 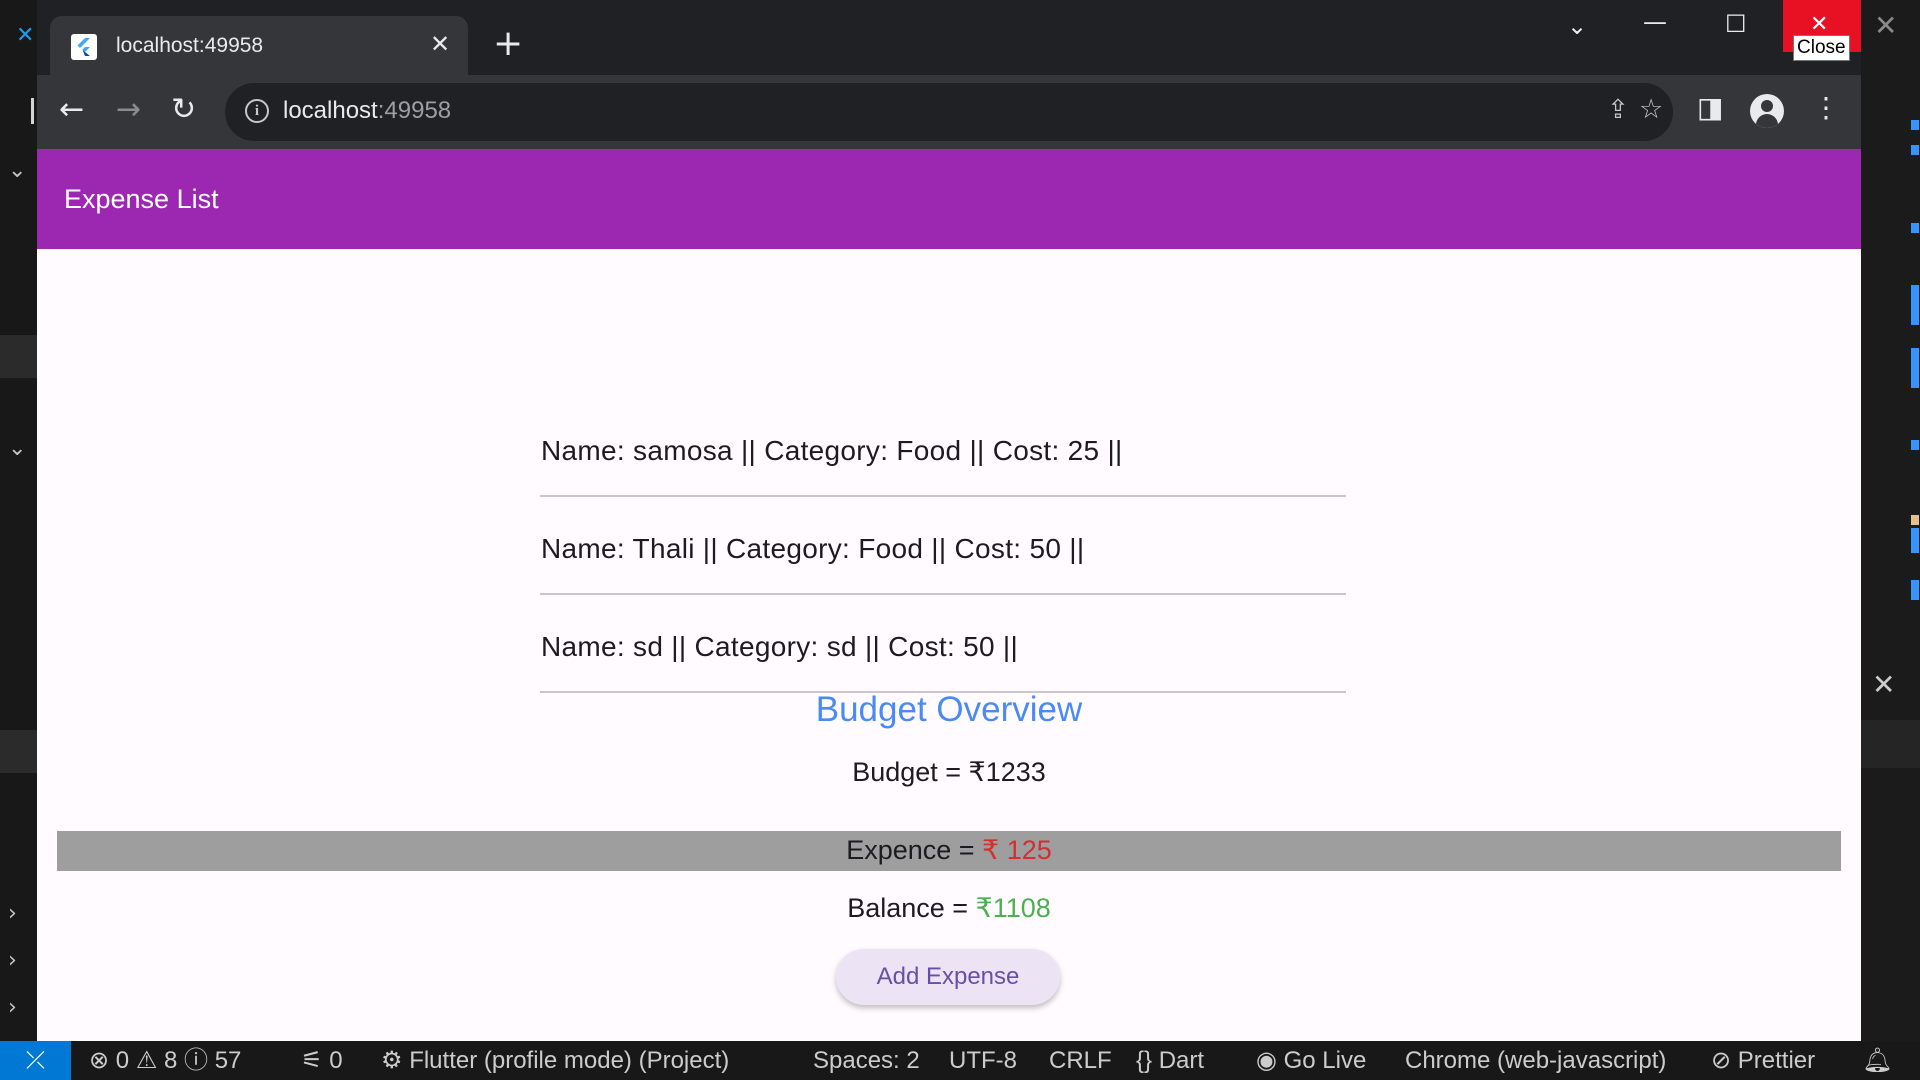 I want to click on share-icon: ⇪, so click(x=1618, y=110).